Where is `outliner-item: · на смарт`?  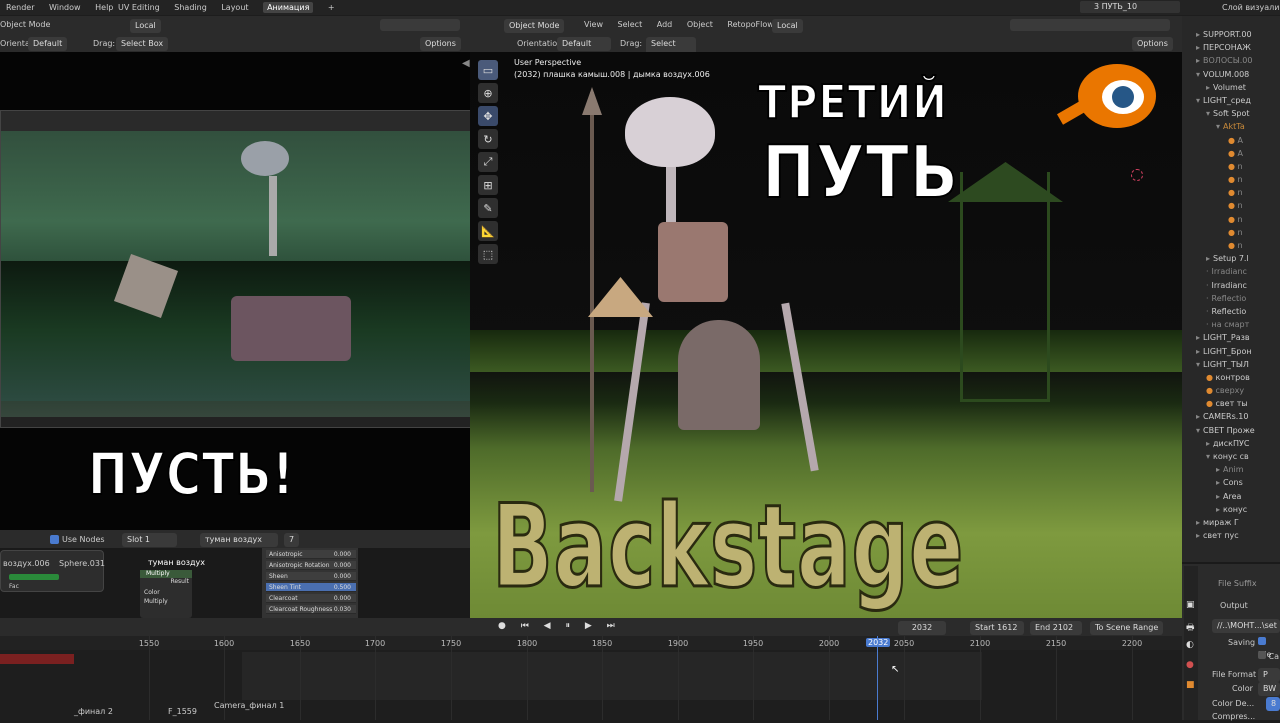 outliner-item: · на смарт is located at coordinates (1238, 324).